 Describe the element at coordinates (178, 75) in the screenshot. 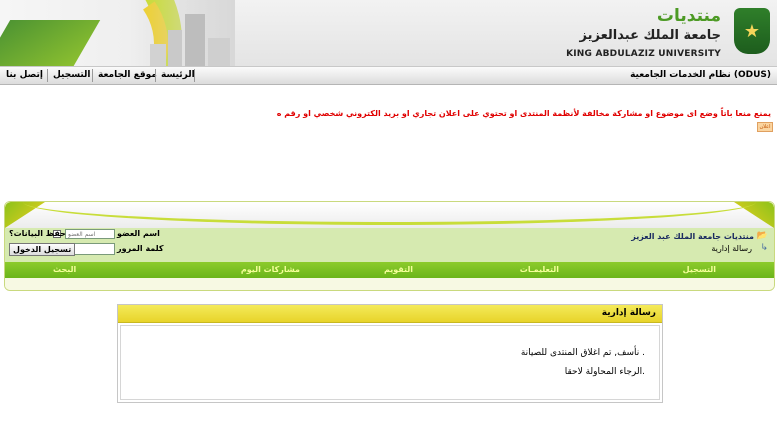

I see `nav-home: الرئيسة` at that location.